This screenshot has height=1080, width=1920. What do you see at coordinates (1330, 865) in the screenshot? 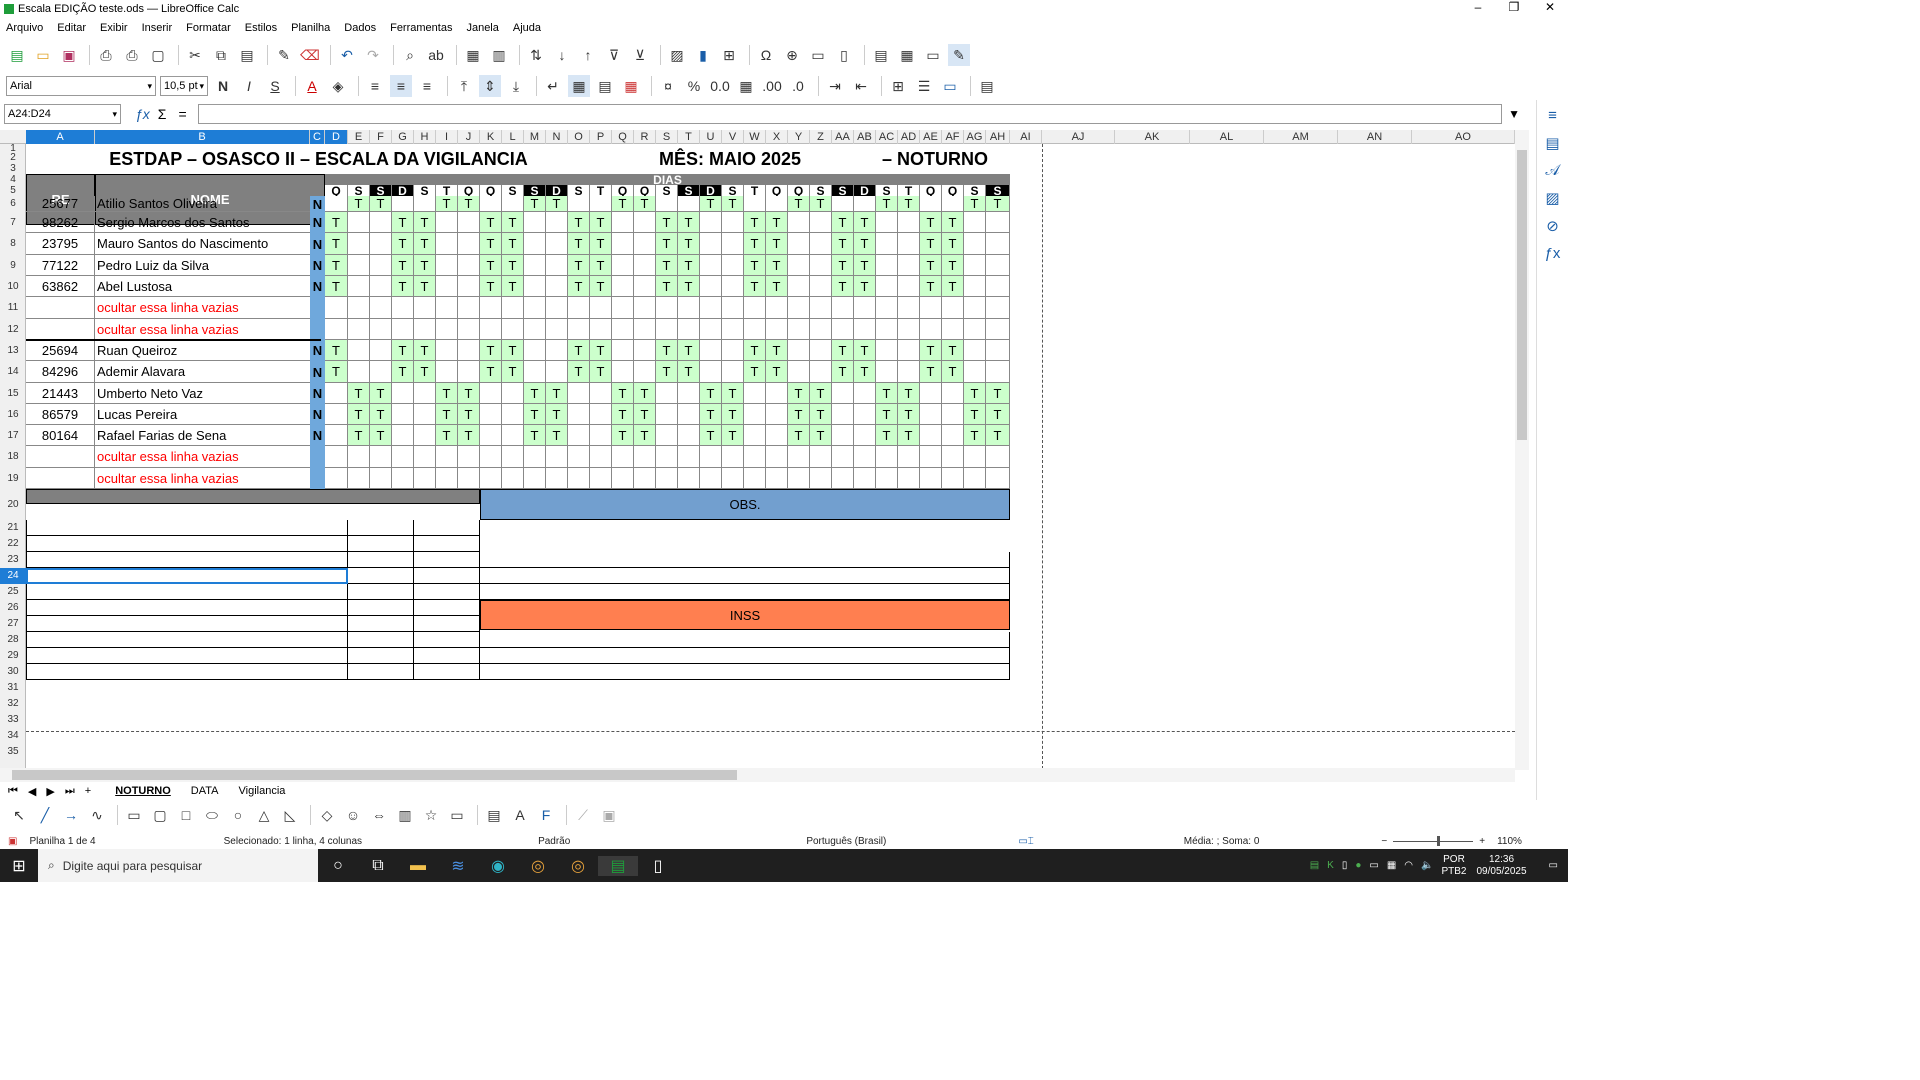
I see `tray-k-icon: K` at bounding box center [1330, 865].